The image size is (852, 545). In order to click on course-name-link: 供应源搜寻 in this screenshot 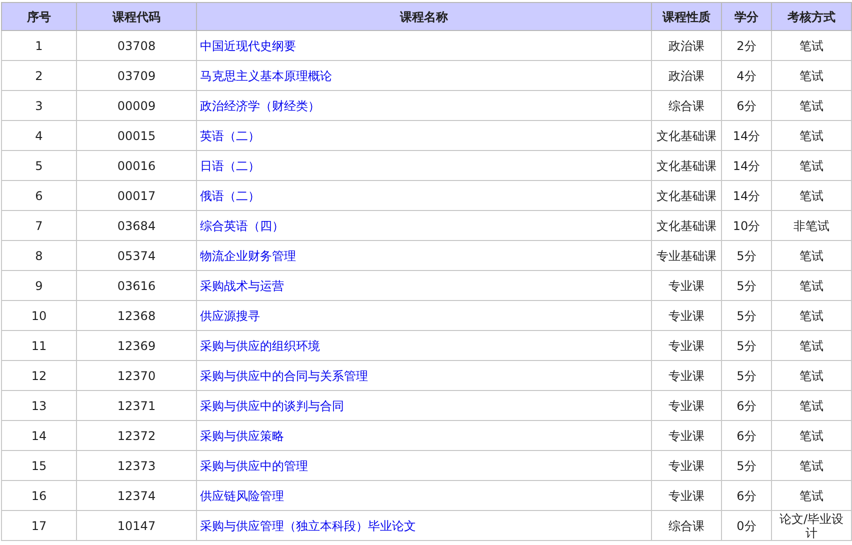, I will do `click(230, 315)`.